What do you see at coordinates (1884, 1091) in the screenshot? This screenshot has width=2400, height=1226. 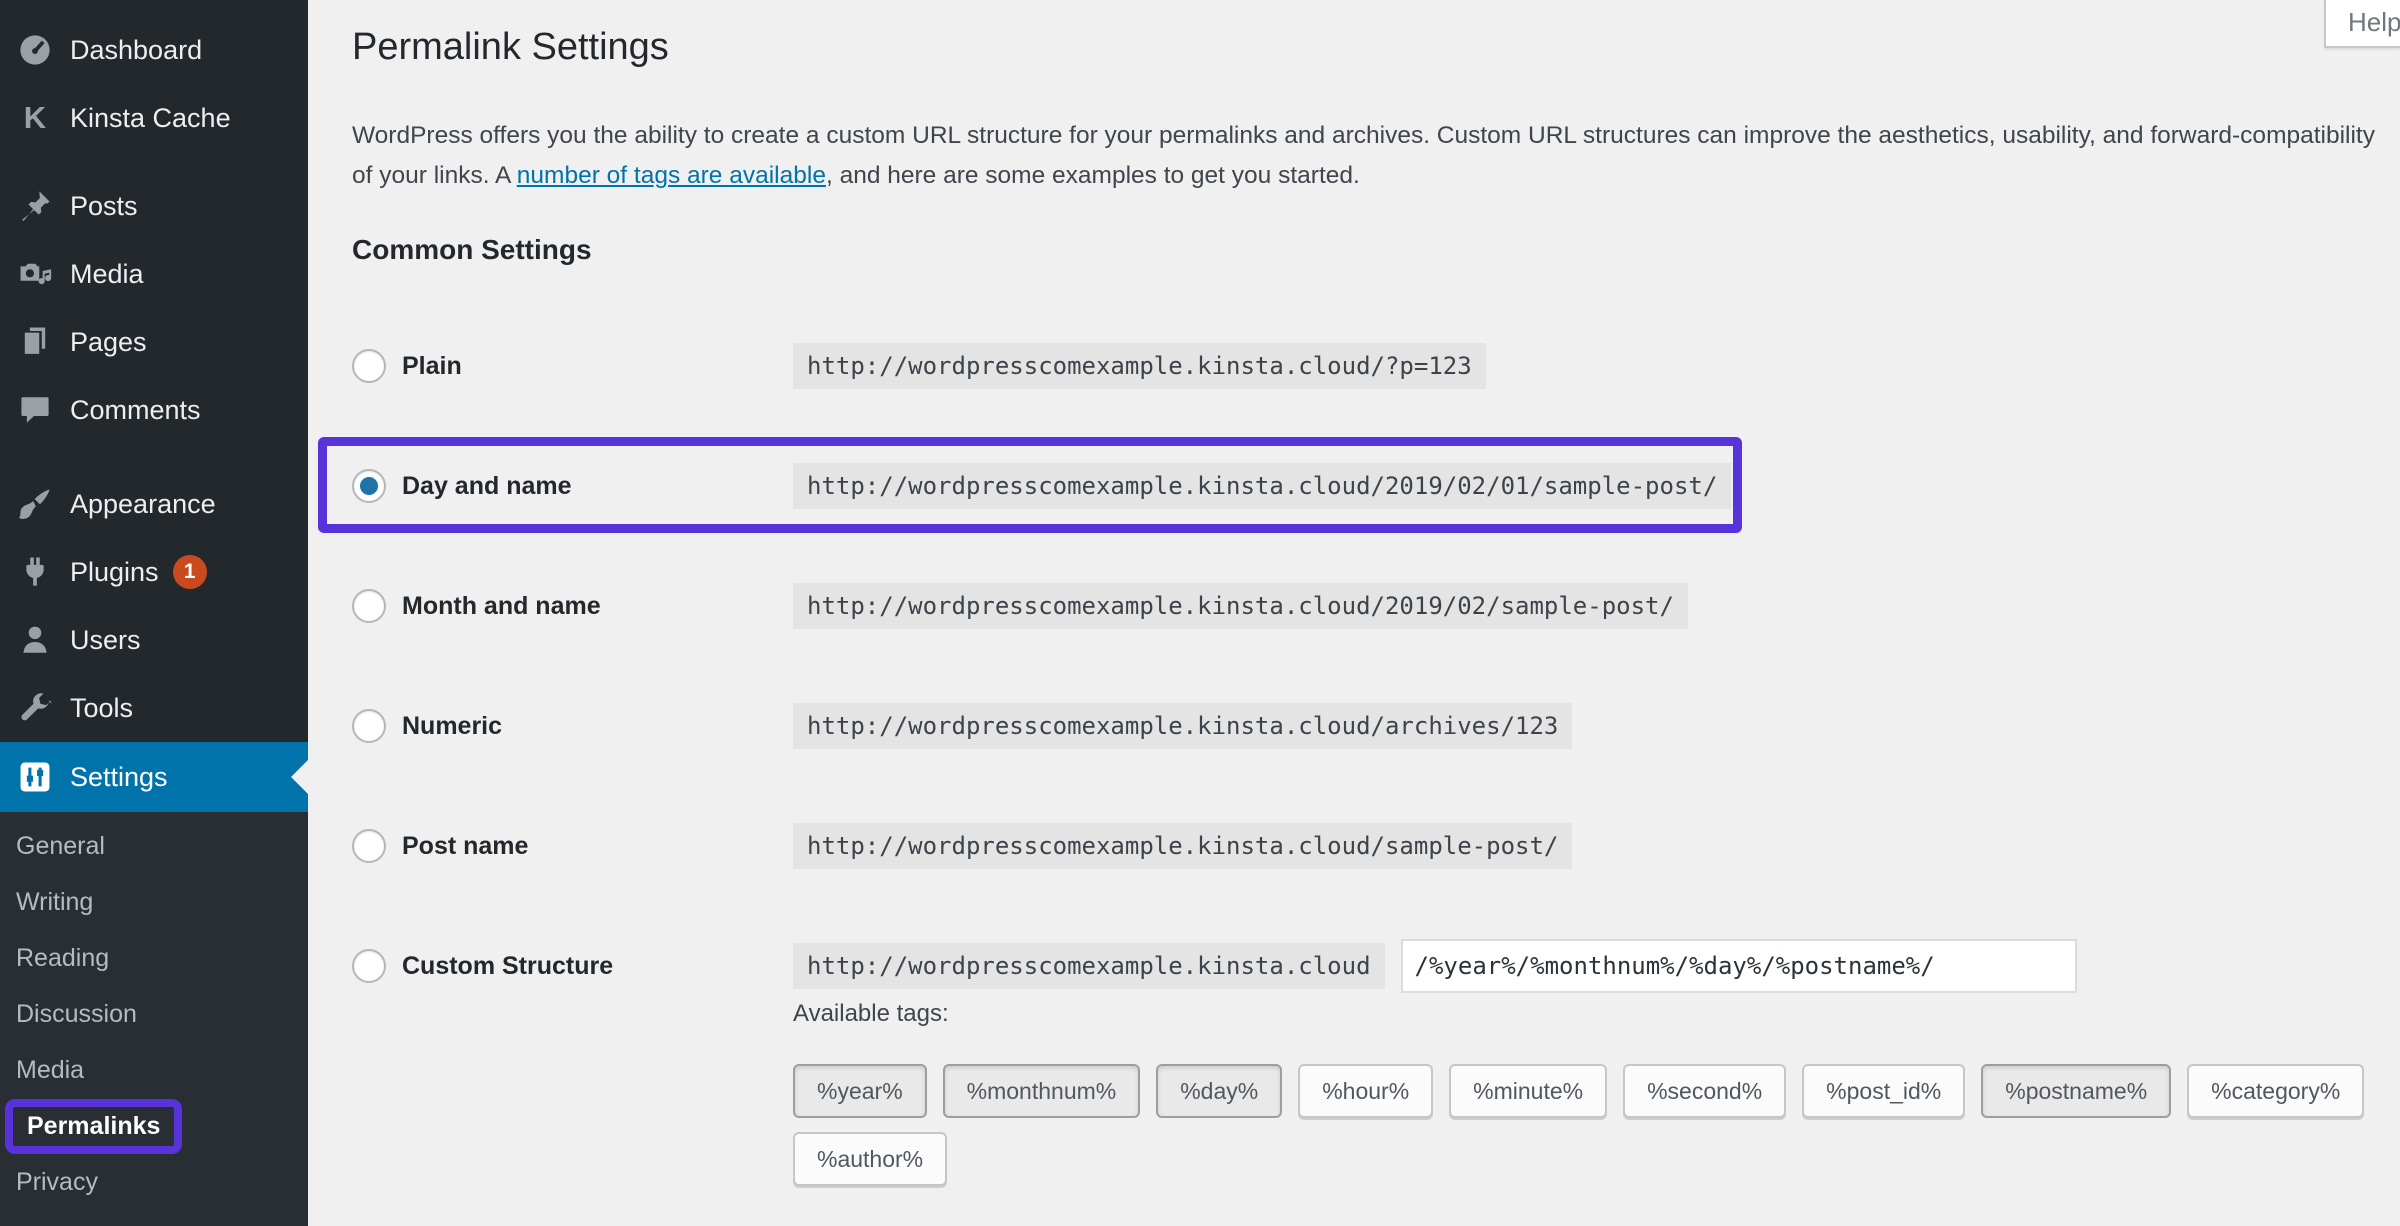 I see `tag-button-post-id: %post_id%` at bounding box center [1884, 1091].